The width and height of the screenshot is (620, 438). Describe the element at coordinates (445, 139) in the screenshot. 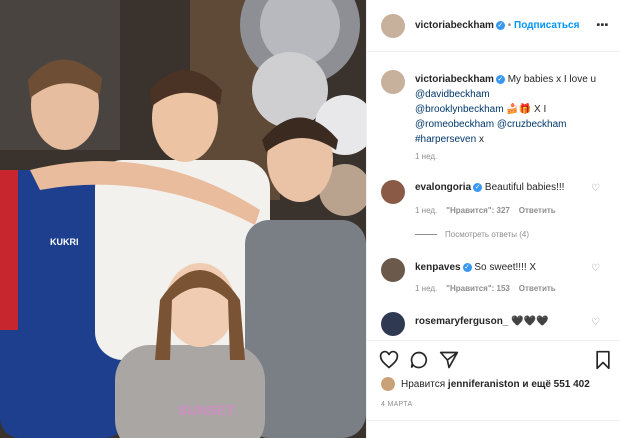

I see `hashtag-harperseven: #harperseven` at that location.